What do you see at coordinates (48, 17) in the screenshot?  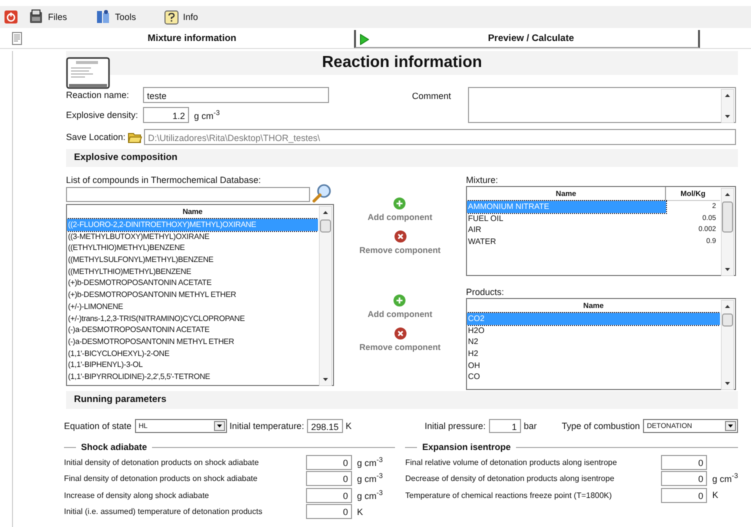 I see `menu-item: Files` at bounding box center [48, 17].